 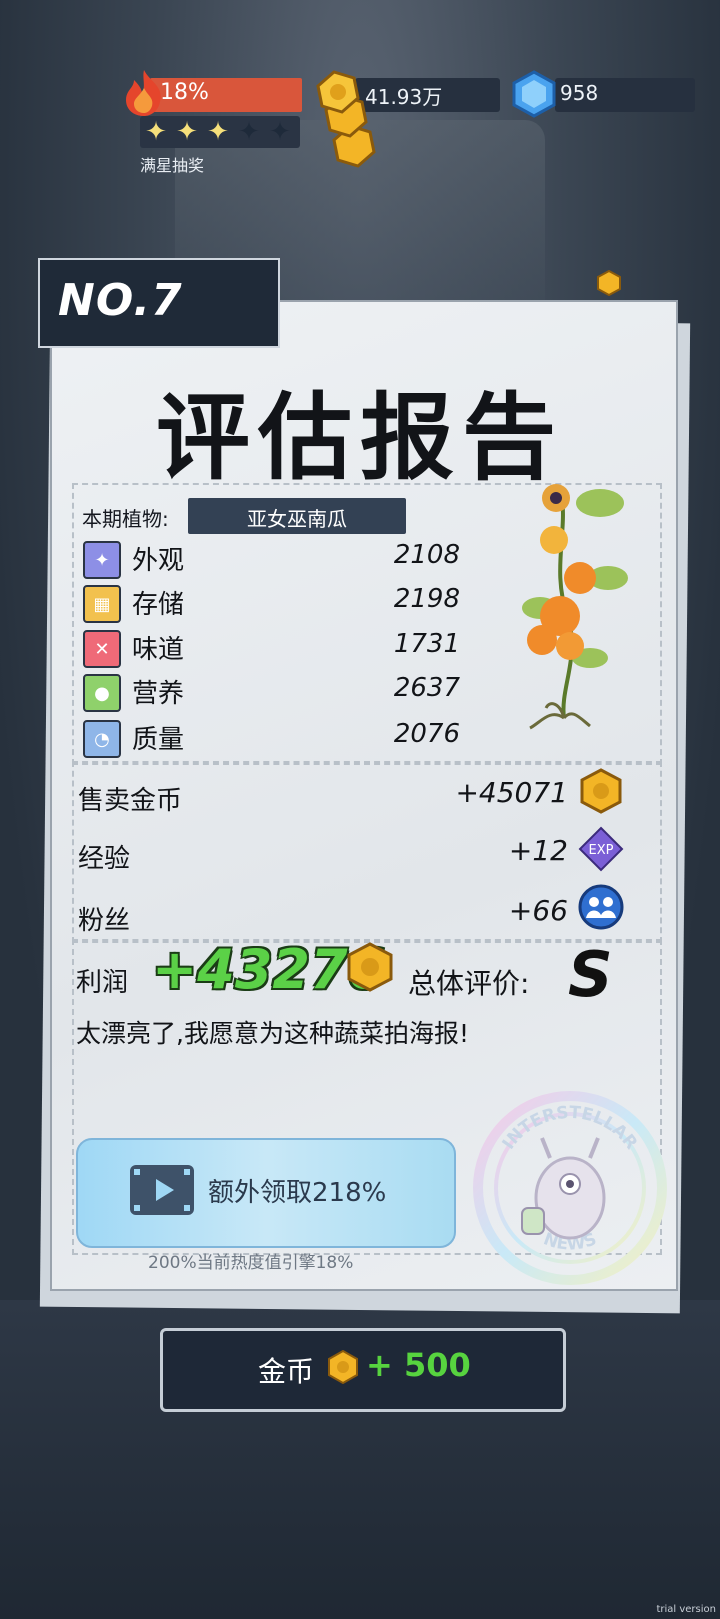 I want to click on collect-coins-amount: + 500, so click(x=418, y=1365).